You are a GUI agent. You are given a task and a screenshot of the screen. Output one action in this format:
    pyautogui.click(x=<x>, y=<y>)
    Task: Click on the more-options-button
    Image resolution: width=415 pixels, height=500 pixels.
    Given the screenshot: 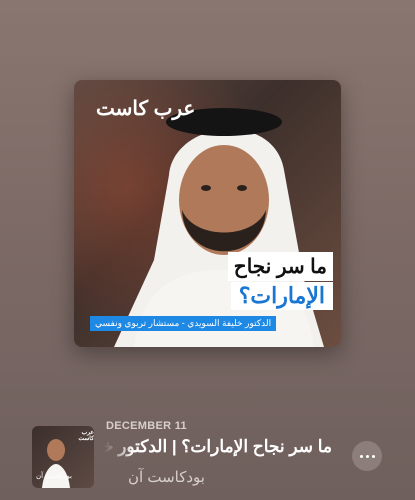 What is the action you would take?
    pyautogui.click(x=367, y=456)
    